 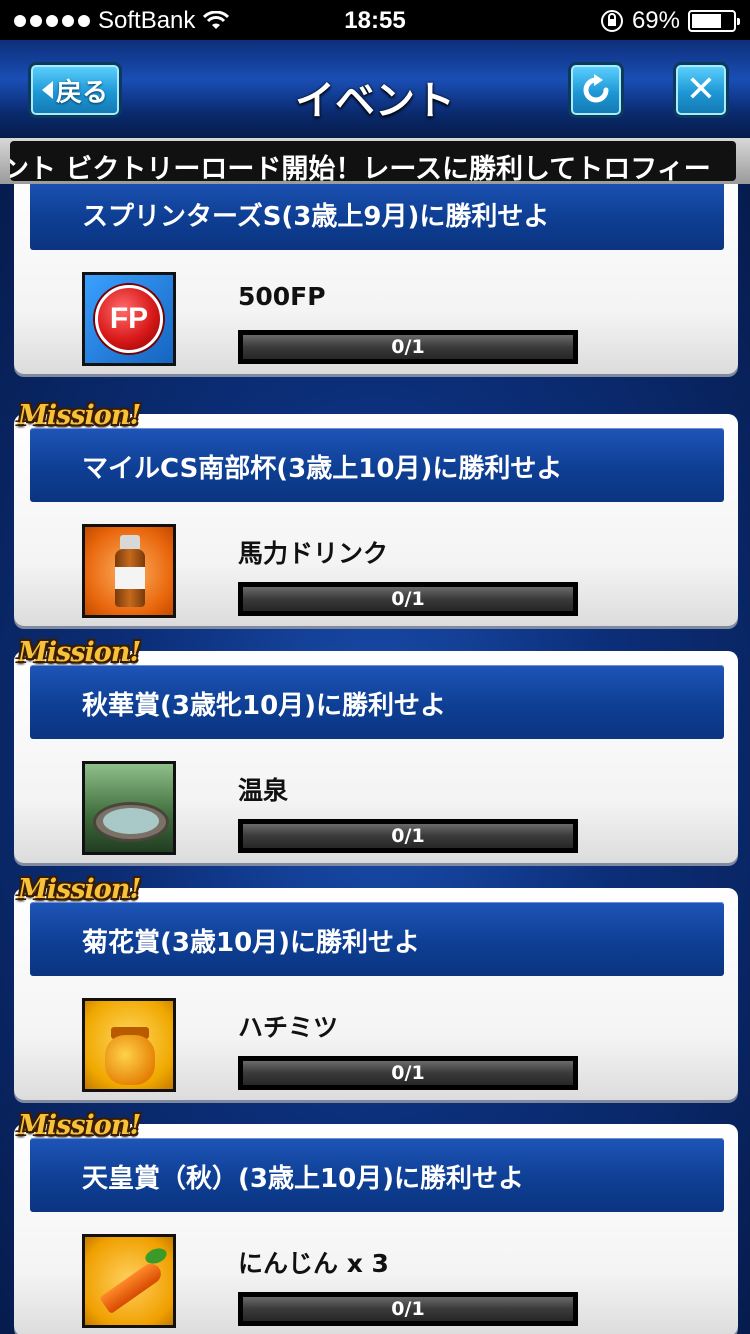 I want to click on news-ticker: ント ビクトリーロード開始！レースに勝利してトロフィー, so click(x=375, y=161).